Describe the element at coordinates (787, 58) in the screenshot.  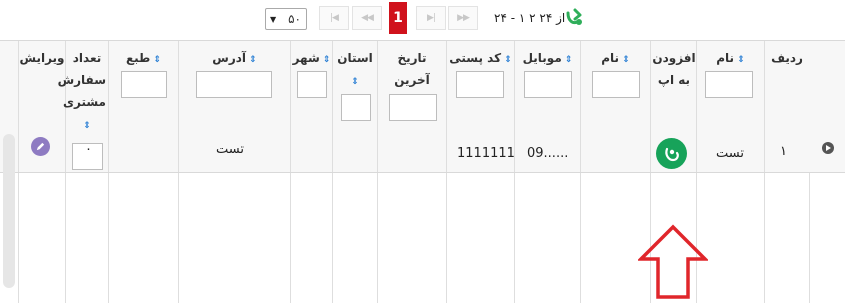
I see `col-row-label: ردیف` at that location.